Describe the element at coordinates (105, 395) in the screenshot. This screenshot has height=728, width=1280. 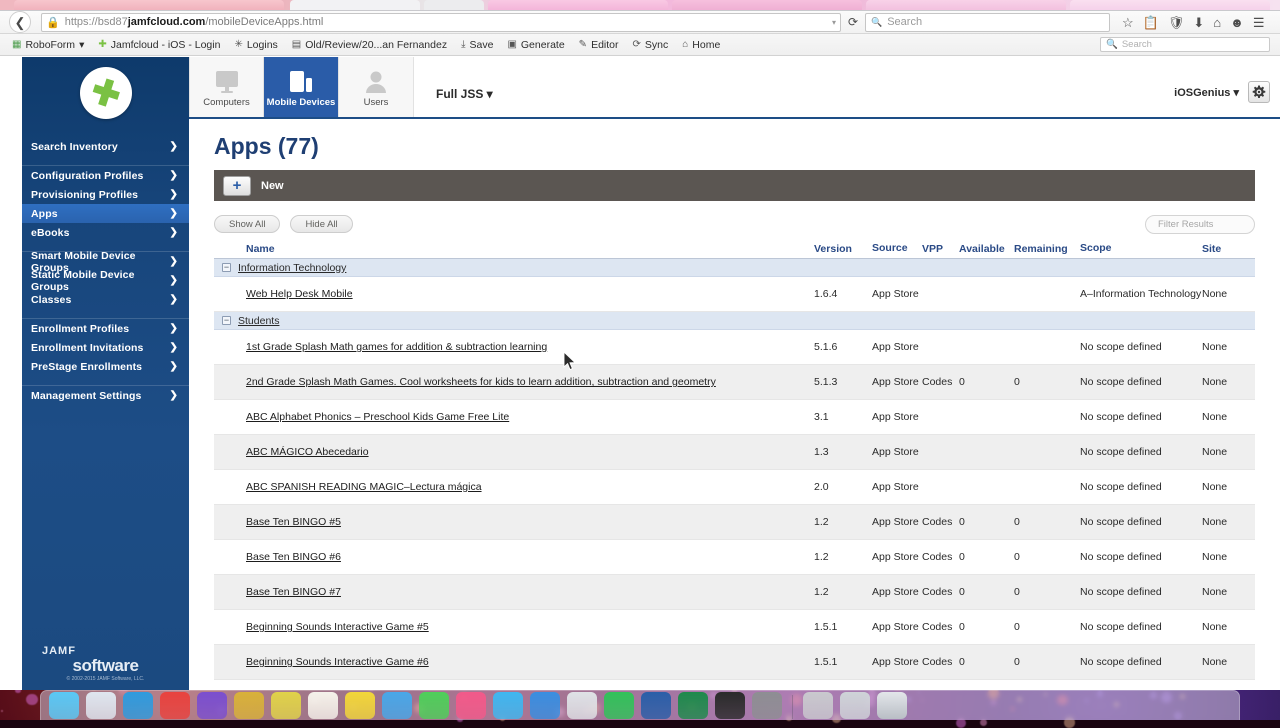
I see `sidebar-item-management-settings: Management Settings❯` at that location.